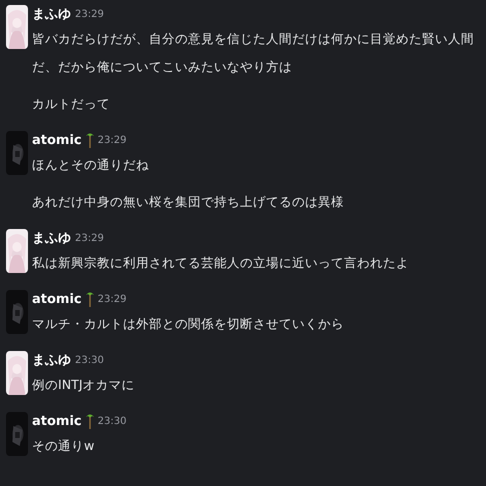 The height and width of the screenshot is (486, 486). Describe the element at coordinates (188, 202) in the screenshot. I see `message-text: あれだけ中身の無い桜を集団で持ち上げてるのは異様` at that location.